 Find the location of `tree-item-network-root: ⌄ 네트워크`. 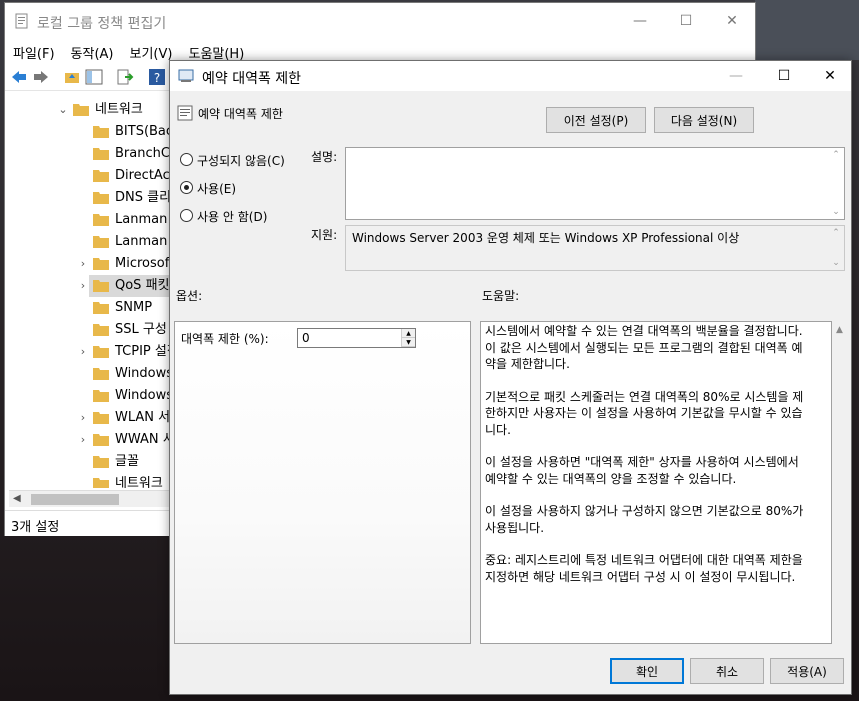

tree-item-network-root: ⌄ 네트워크 is located at coordinates (90, 110).